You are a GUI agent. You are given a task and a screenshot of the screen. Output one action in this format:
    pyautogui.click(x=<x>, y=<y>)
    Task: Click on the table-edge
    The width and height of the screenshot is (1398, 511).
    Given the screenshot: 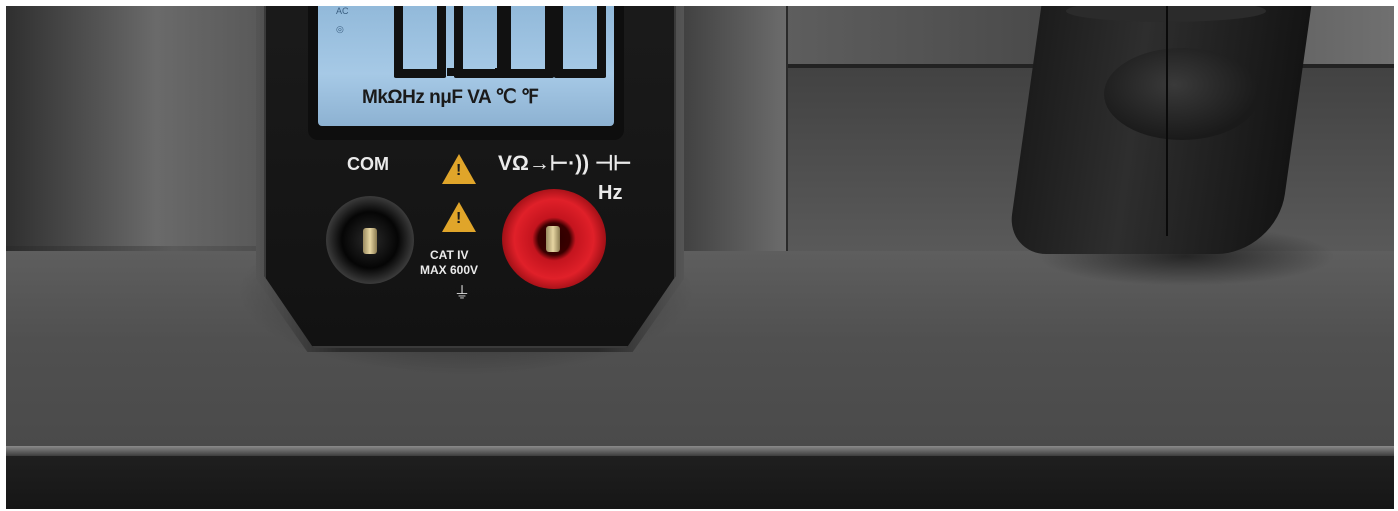 What is the action you would take?
    pyautogui.click(x=700, y=451)
    